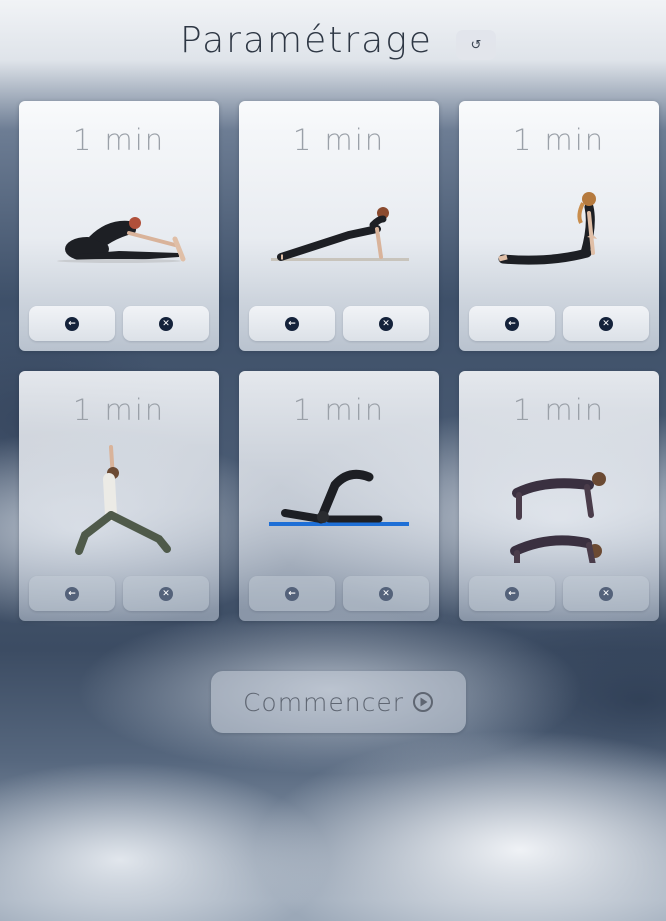  I want to click on header: Paramétrage ↺, so click(333, 44).